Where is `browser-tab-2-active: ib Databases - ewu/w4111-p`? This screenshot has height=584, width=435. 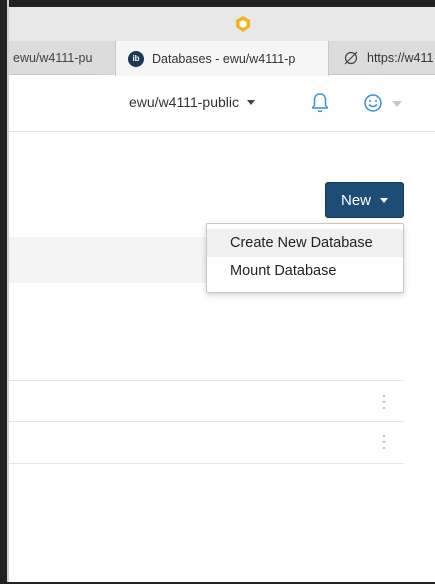 browser-tab-2-active: ib Databases - ewu/w4111-p is located at coordinates (222, 58).